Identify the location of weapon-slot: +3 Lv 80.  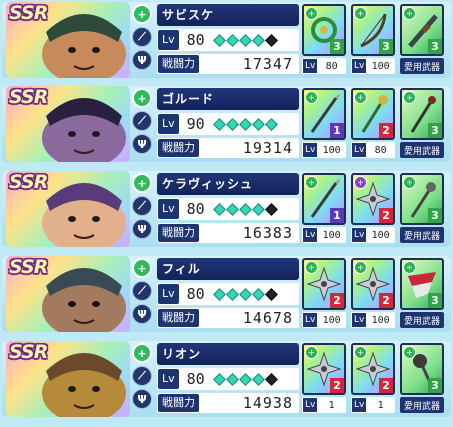
(324, 40).